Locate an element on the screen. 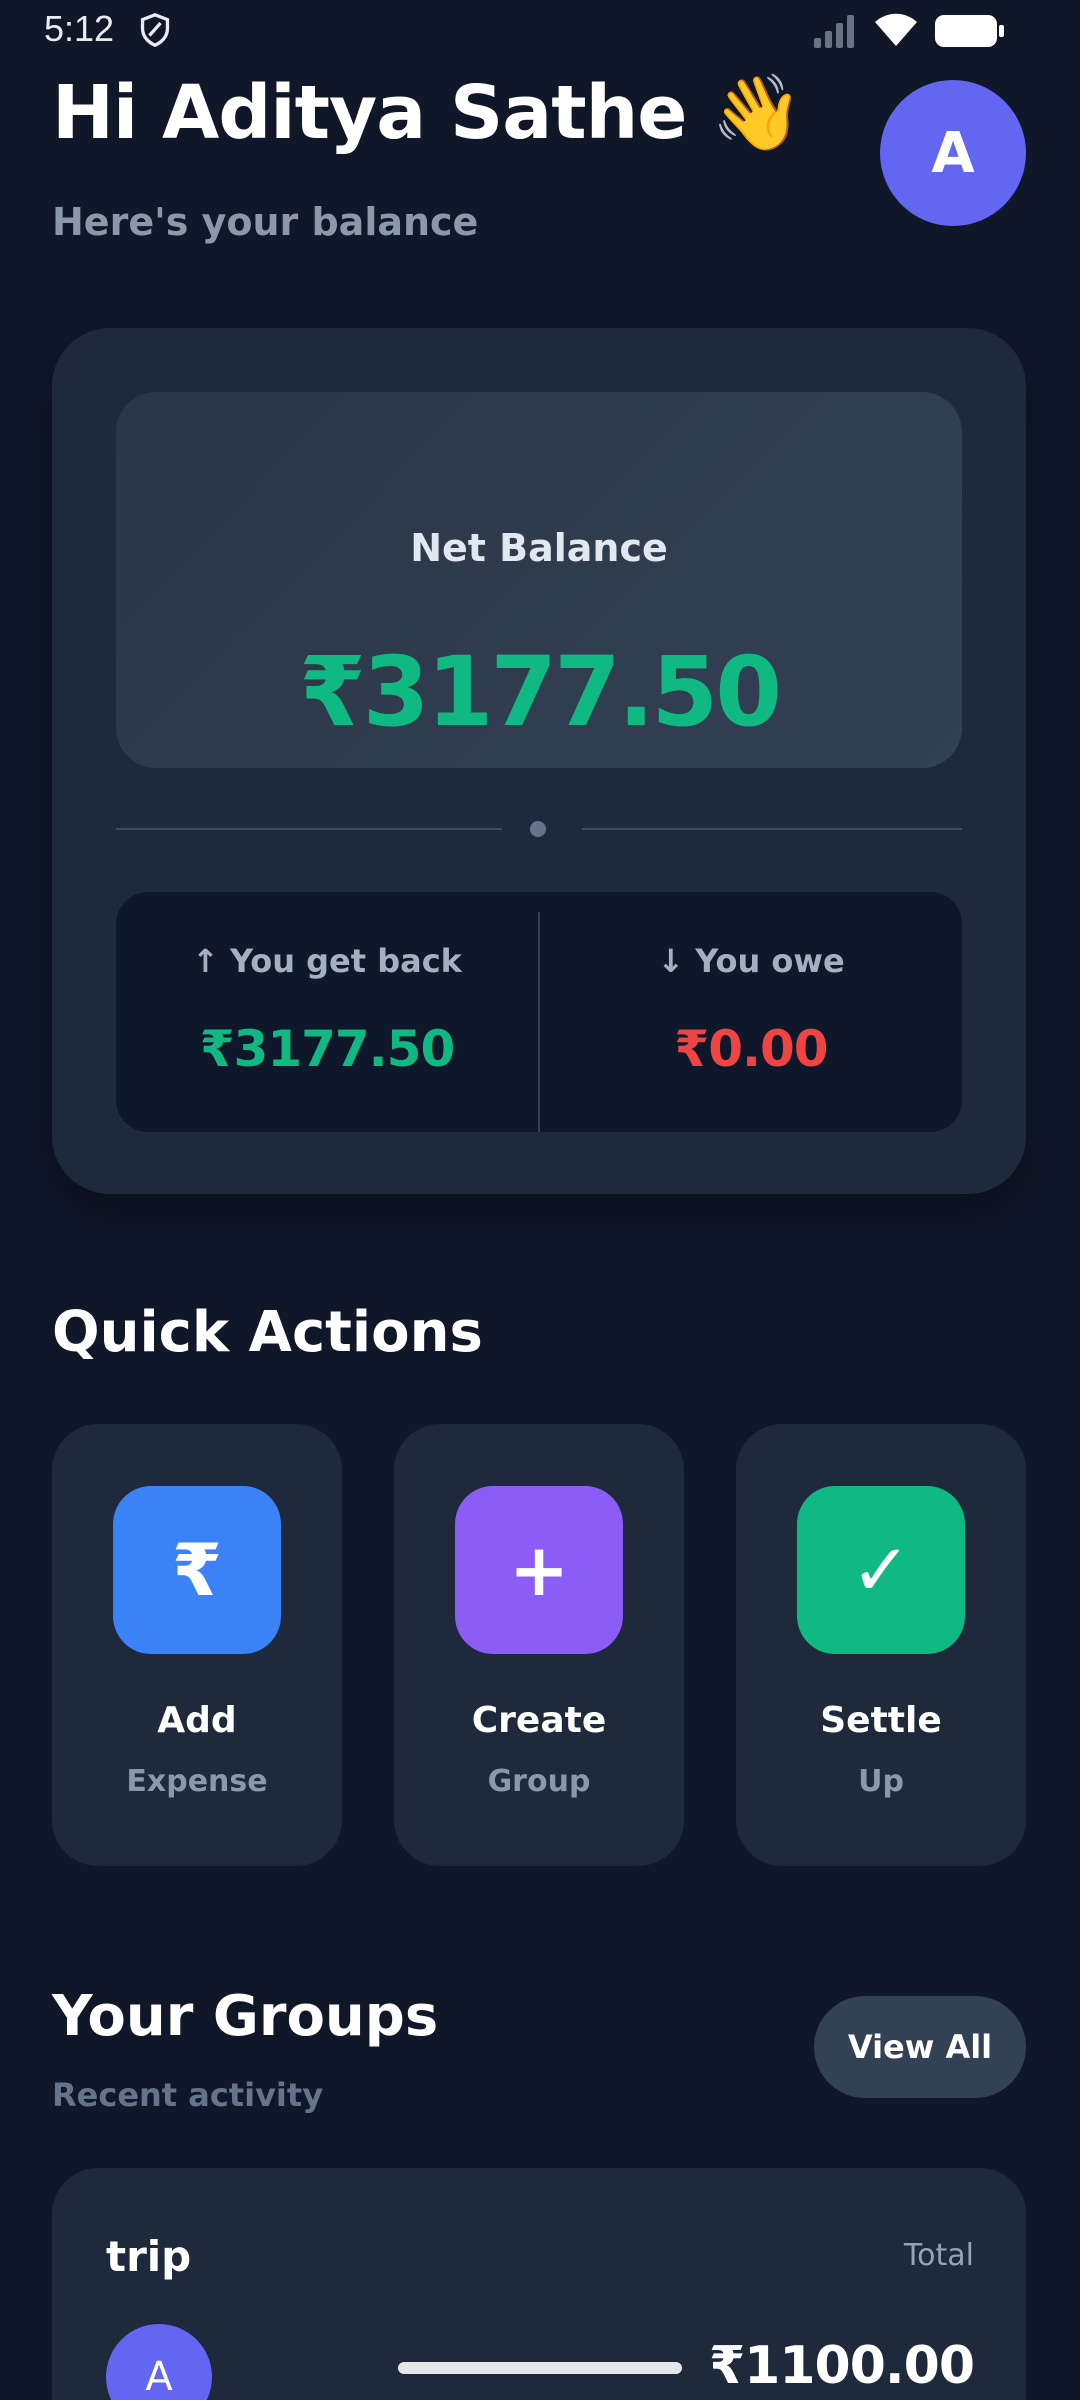 The image size is (1080, 2400). signal-icon is located at coordinates (834, 31).